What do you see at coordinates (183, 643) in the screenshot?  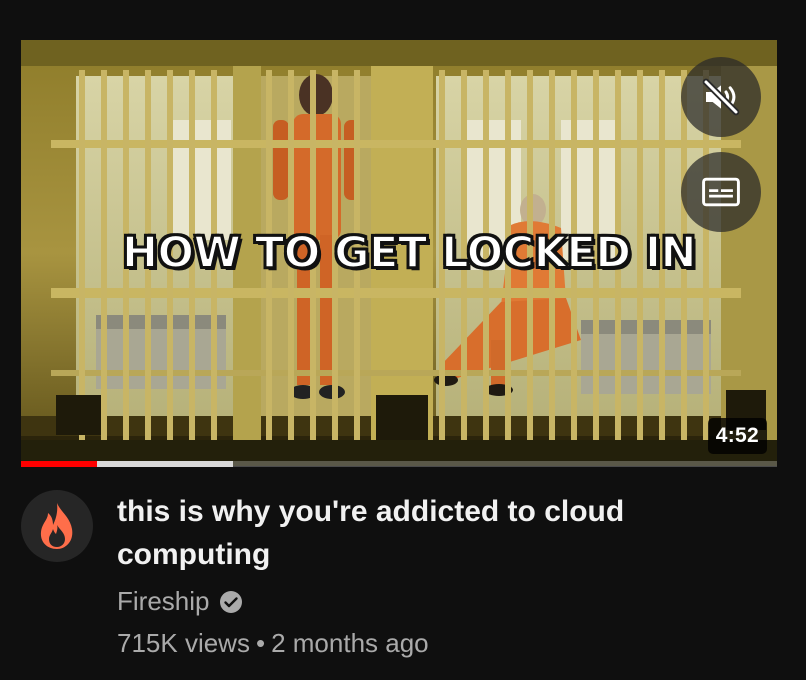 I see `view-count: 715K views` at bounding box center [183, 643].